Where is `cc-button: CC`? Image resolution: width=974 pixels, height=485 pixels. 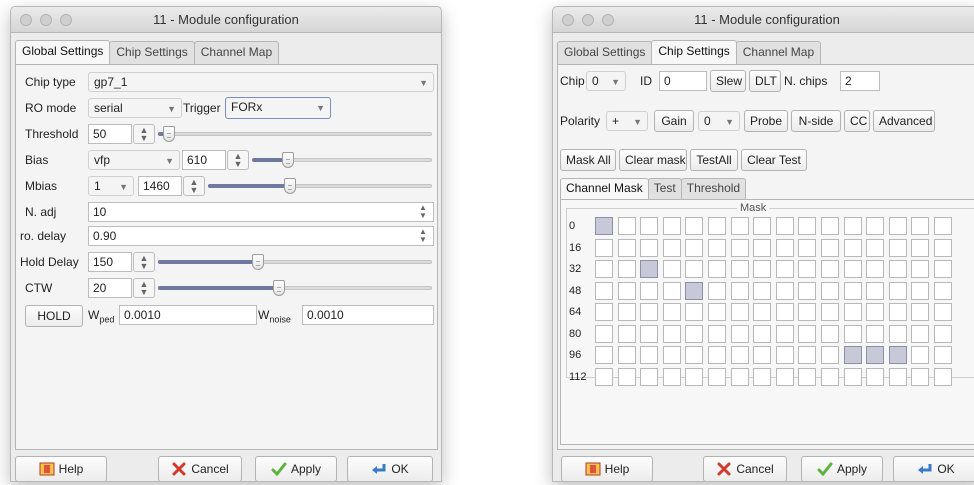
cc-button: CC is located at coordinates (857, 121).